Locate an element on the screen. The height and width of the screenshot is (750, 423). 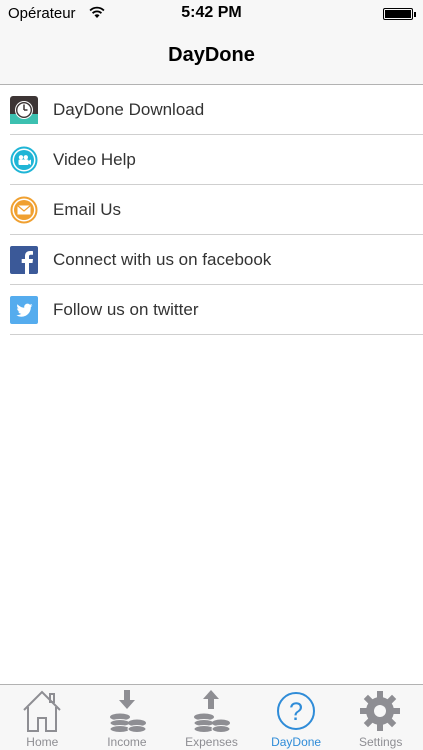
menu-item-label: Connect with us on facebook is located at coordinates (162, 259).